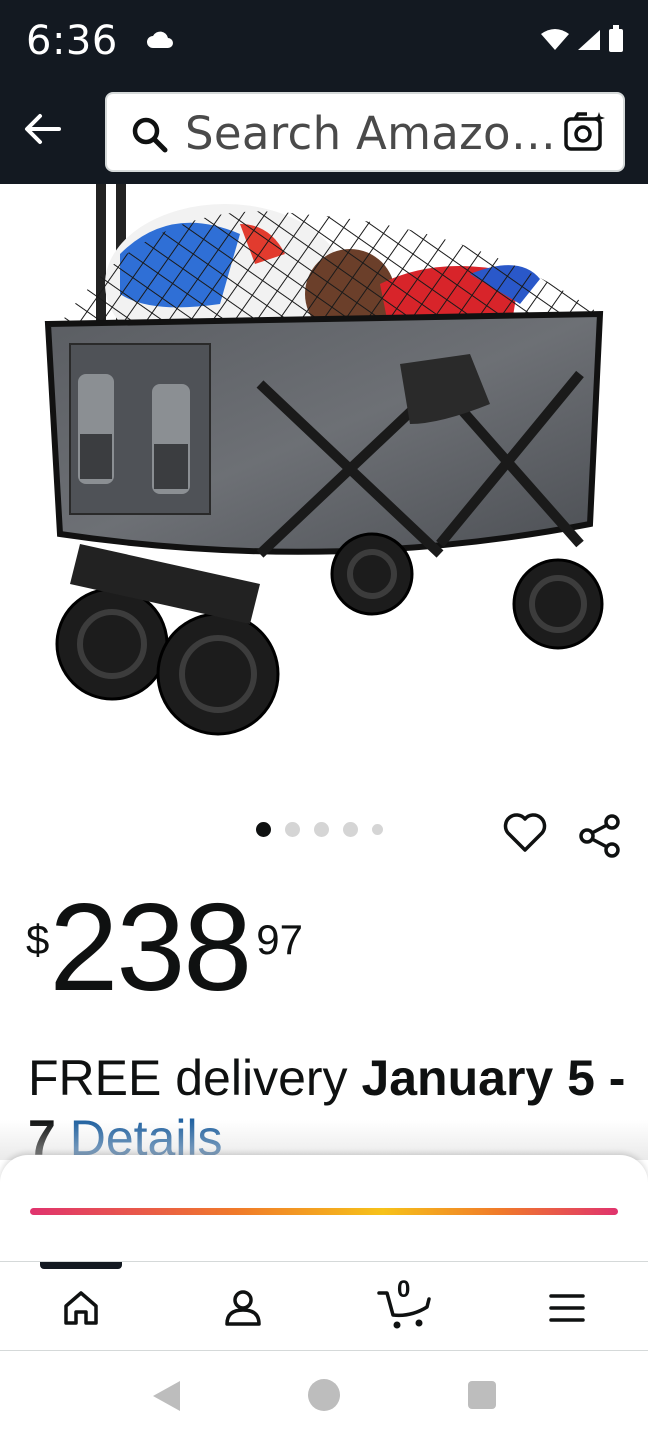  I want to click on wishlist-button, so click(525, 833).